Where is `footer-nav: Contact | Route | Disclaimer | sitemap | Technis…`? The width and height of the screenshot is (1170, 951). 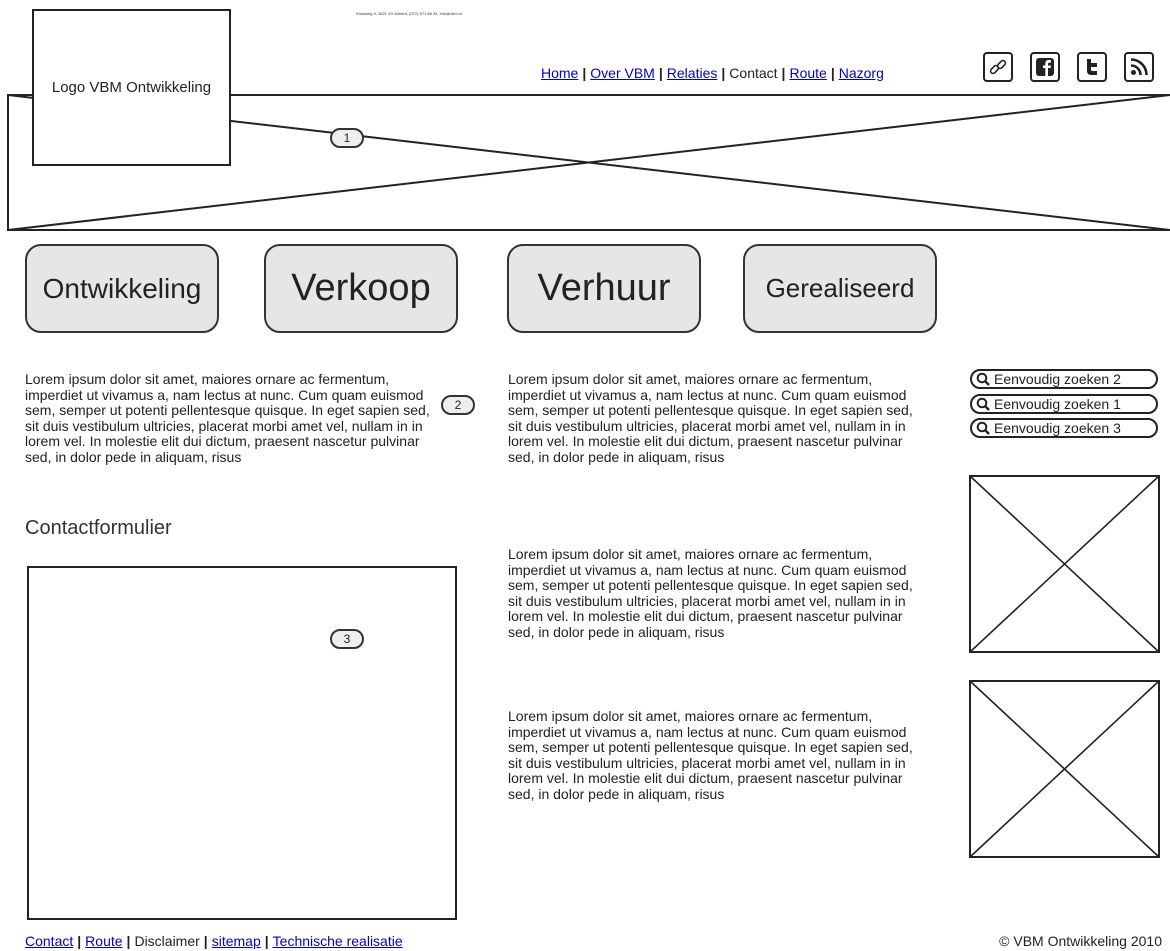 footer-nav: Contact | Route | Disclaimer | sitemap | Technis… is located at coordinates (214, 941).